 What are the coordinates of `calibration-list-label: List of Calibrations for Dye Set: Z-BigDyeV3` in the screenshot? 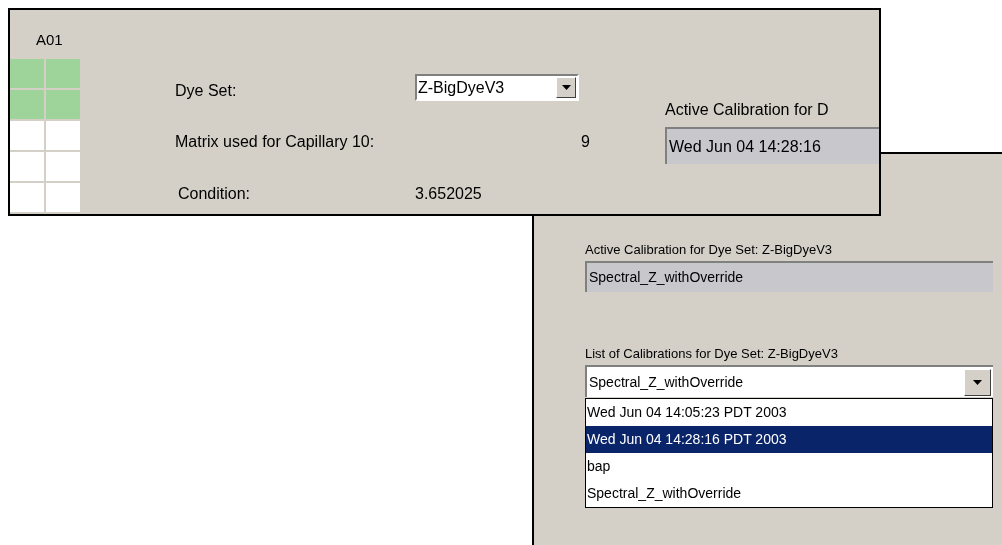 It's located at (712, 354).